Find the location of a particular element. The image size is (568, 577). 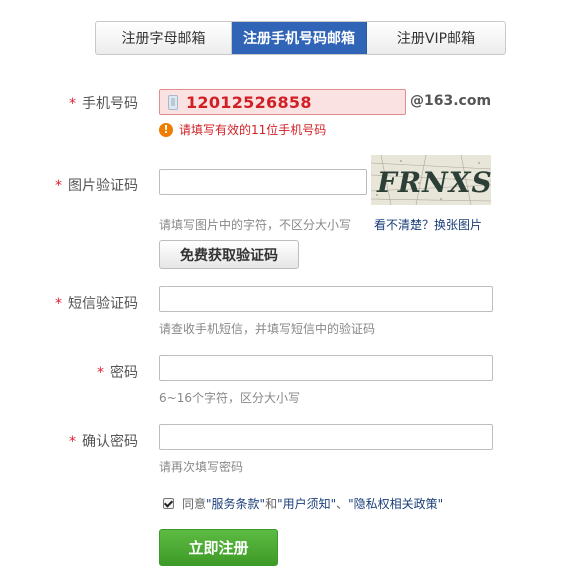

tab-phone-email: 注册手机号码邮箱 is located at coordinates (299, 38).